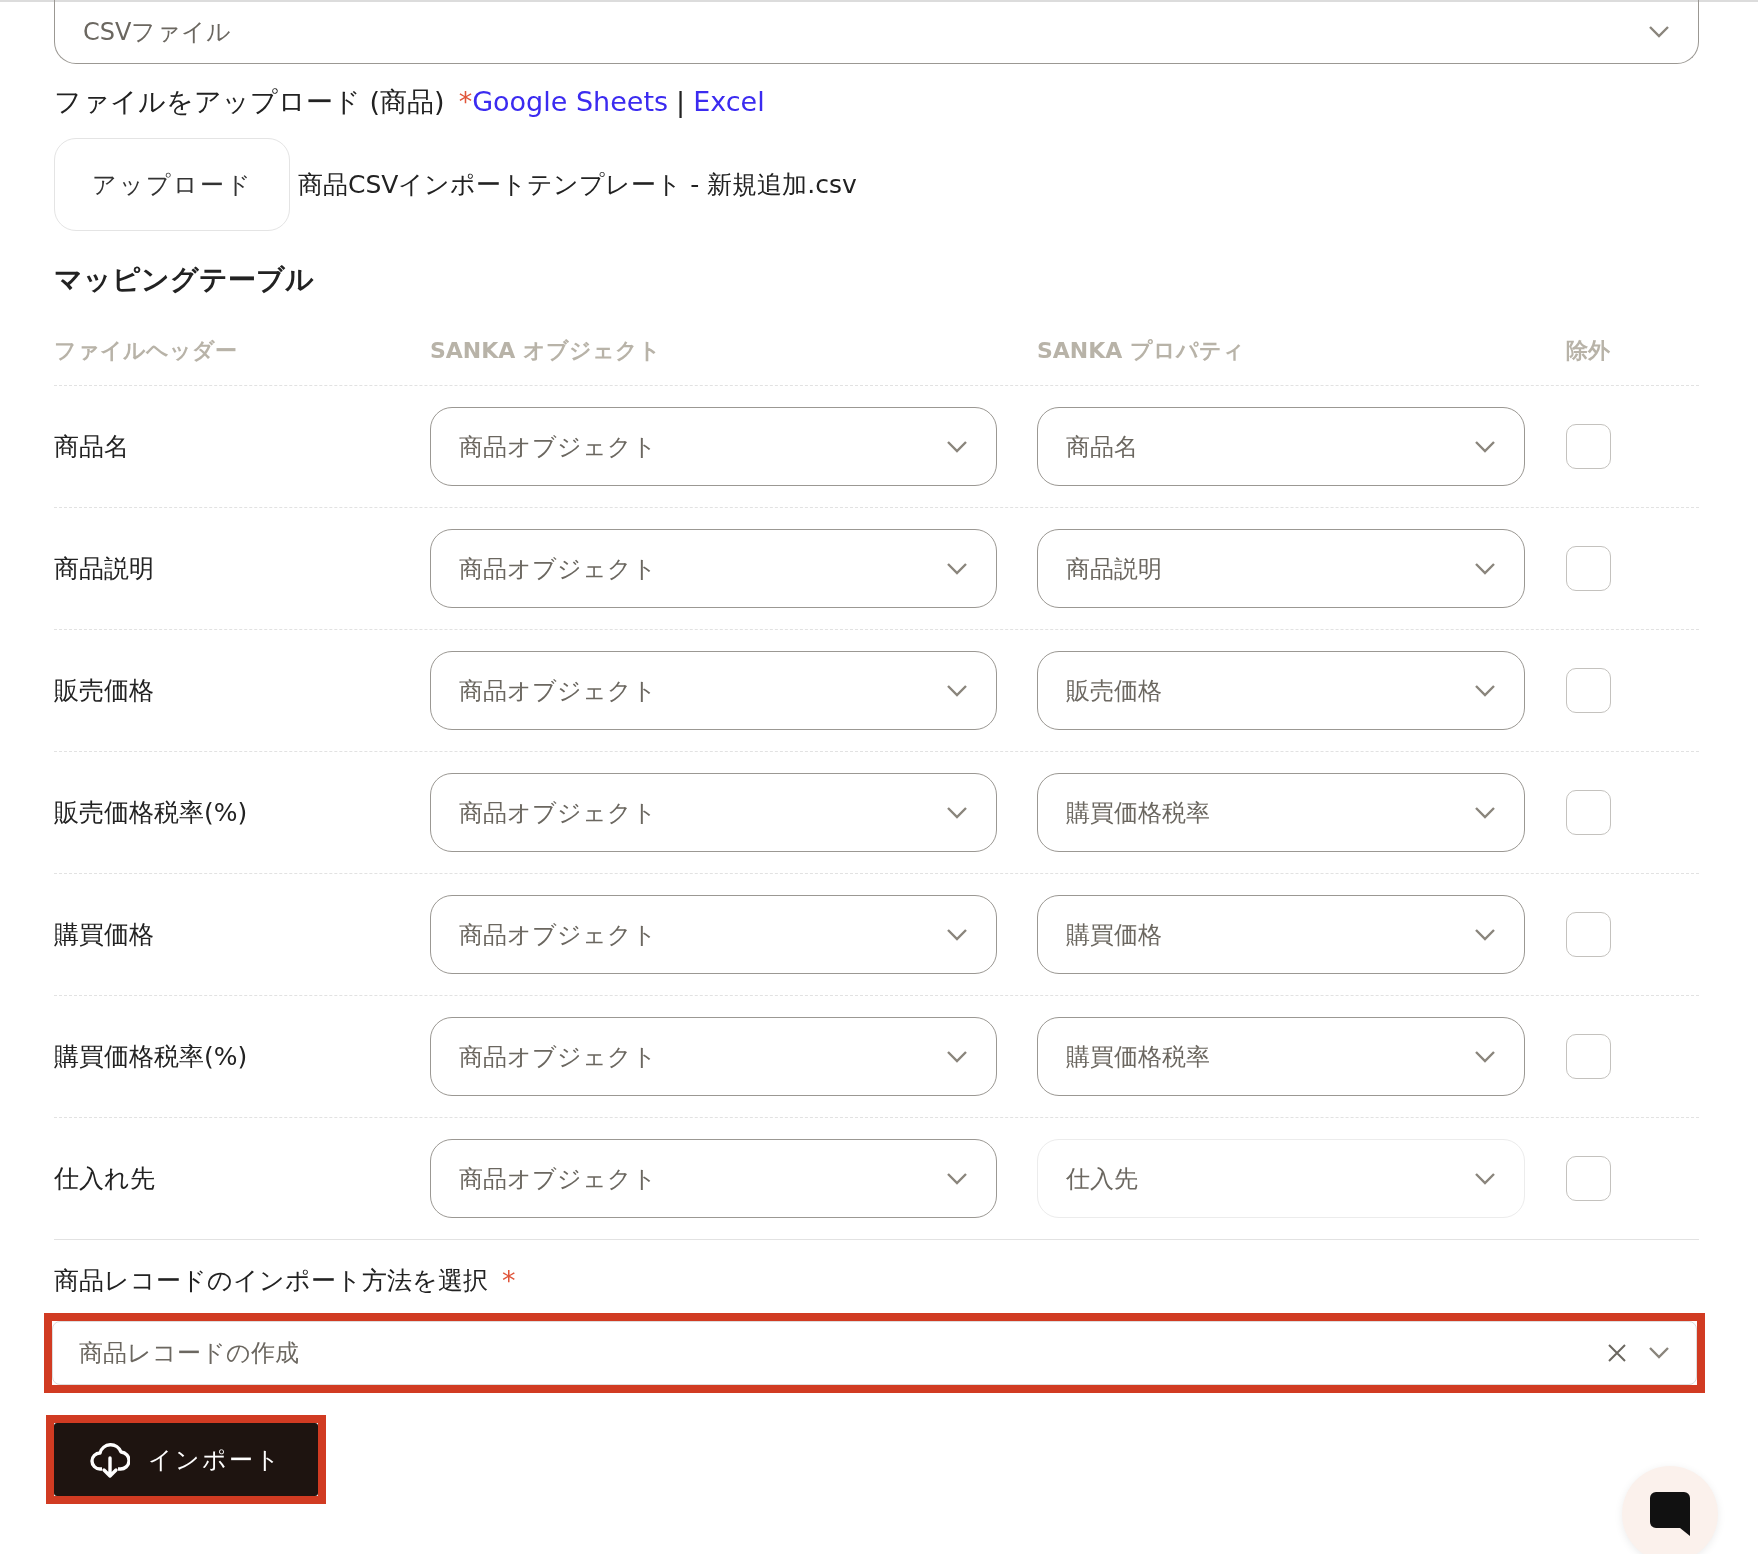  Describe the element at coordinates (151, 813) in the screenshot. I see `file-header-cell-text: 販売価格税率(%)` at that location.